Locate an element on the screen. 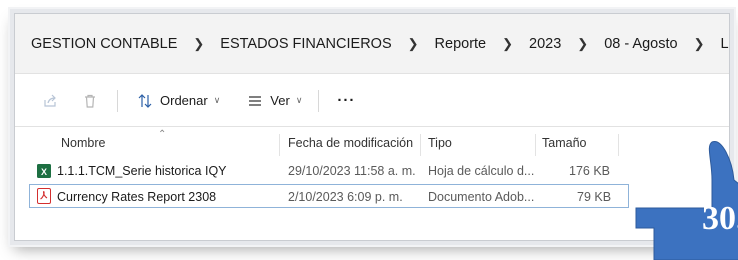  file-modified: 29/10/2023 11:58 a. m. is located at coordinates (352, 171).